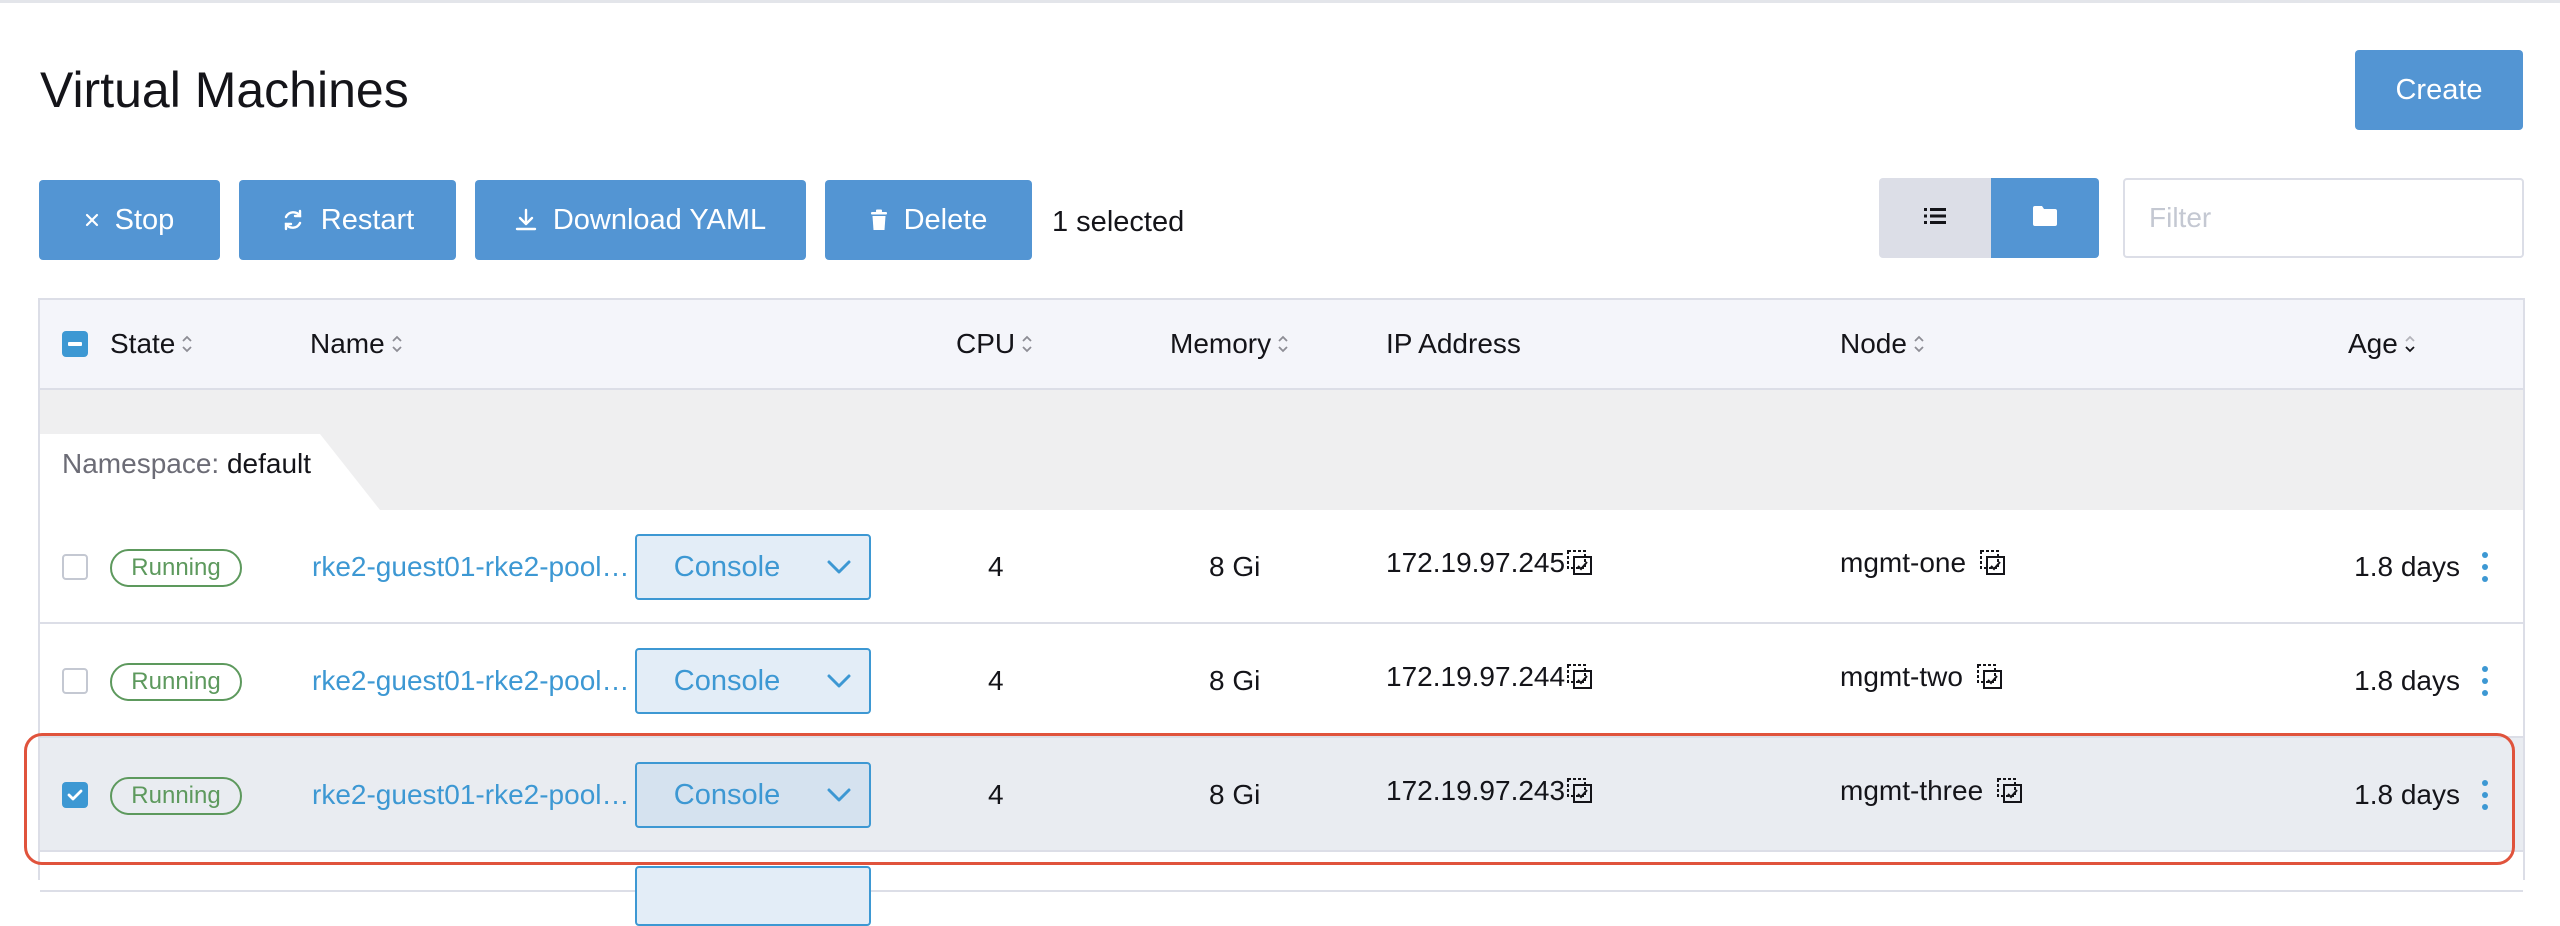 The height and width of the screenshot is (926, 2560). Describe the element at coordinates (1476, 790) in the screenshot. I see `ip-address-value: 172.19.97.243` at that location.